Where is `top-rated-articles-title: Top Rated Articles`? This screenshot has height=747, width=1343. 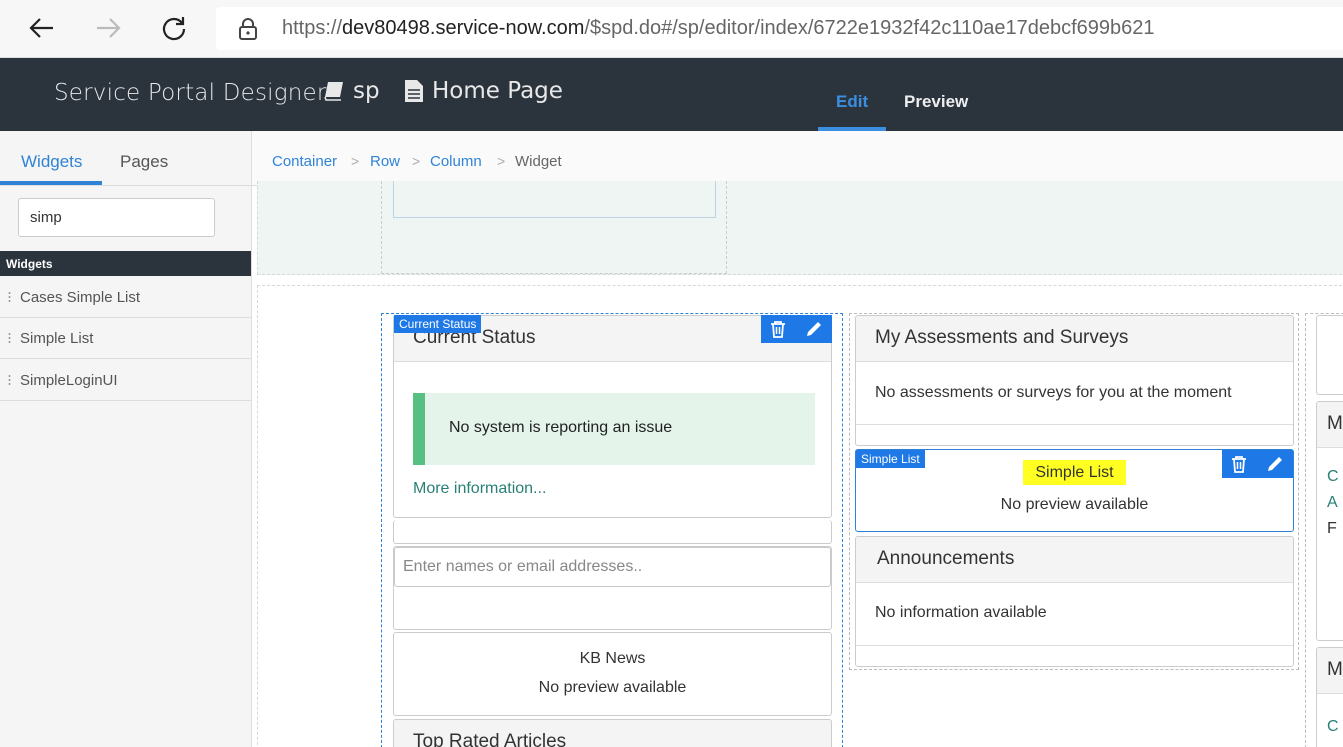
top-rated-articles-title: Top Rated Articles is located at coordinates (612, 733).